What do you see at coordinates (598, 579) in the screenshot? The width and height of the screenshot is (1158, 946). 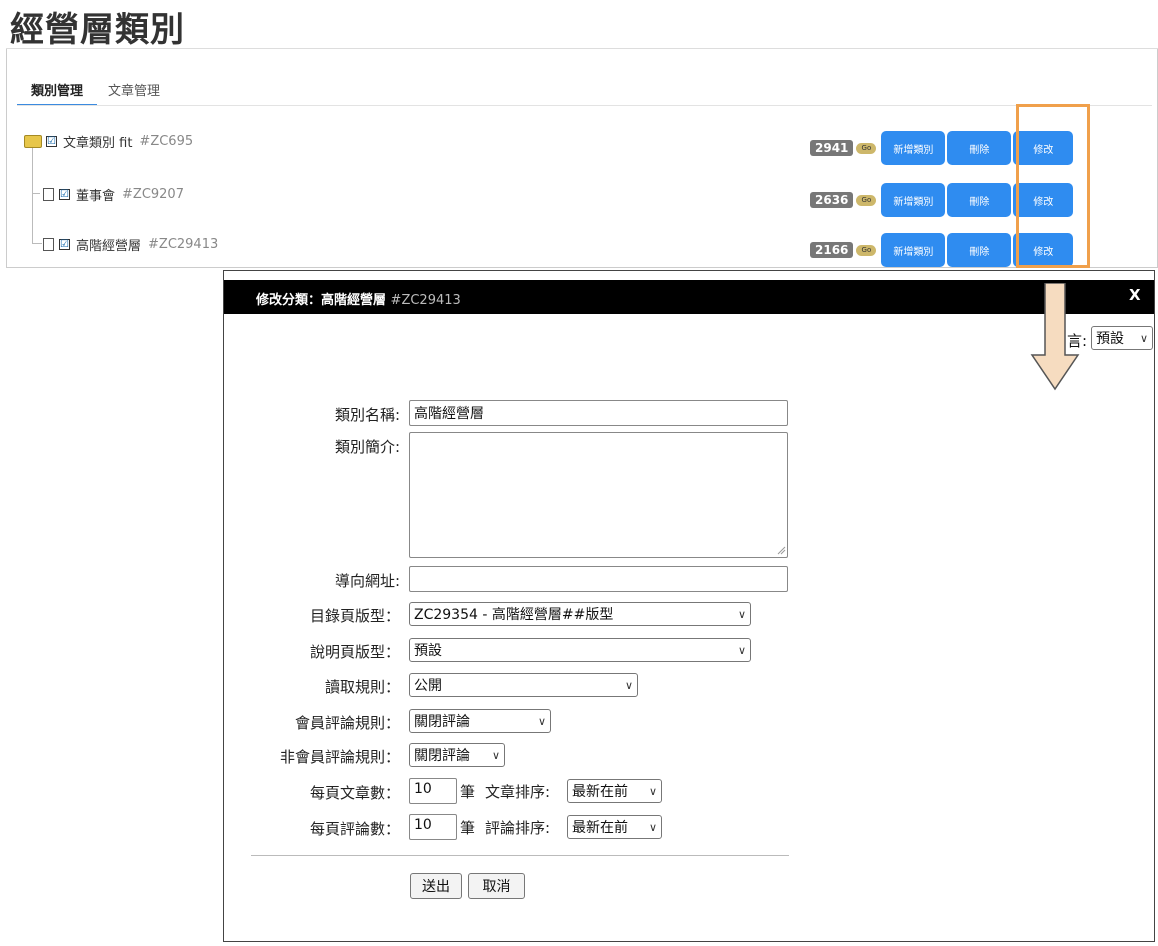 I see `redirect-url-input` at bounding box center [598, 579].